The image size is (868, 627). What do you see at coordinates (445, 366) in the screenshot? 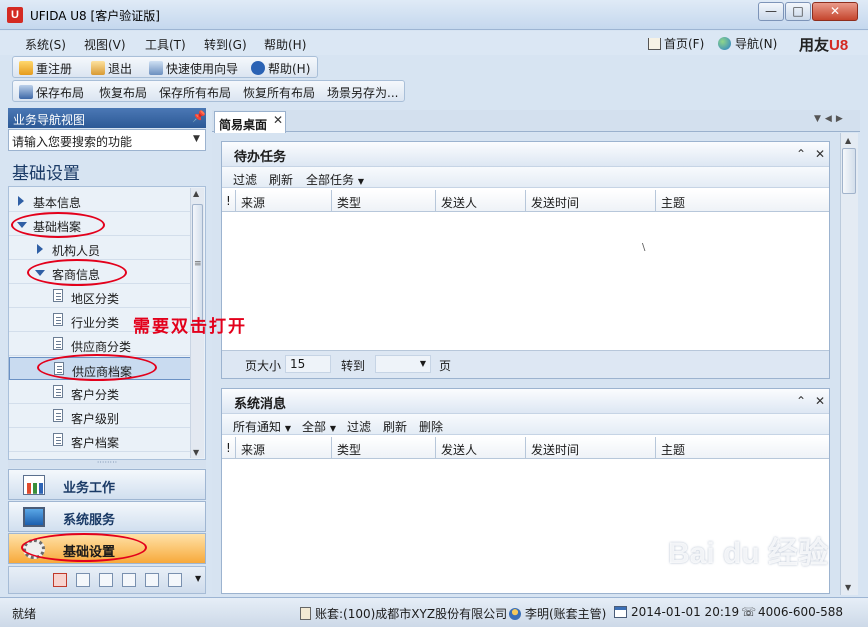
I see `page-unit-label: 页` at bounding box center [445, 366].